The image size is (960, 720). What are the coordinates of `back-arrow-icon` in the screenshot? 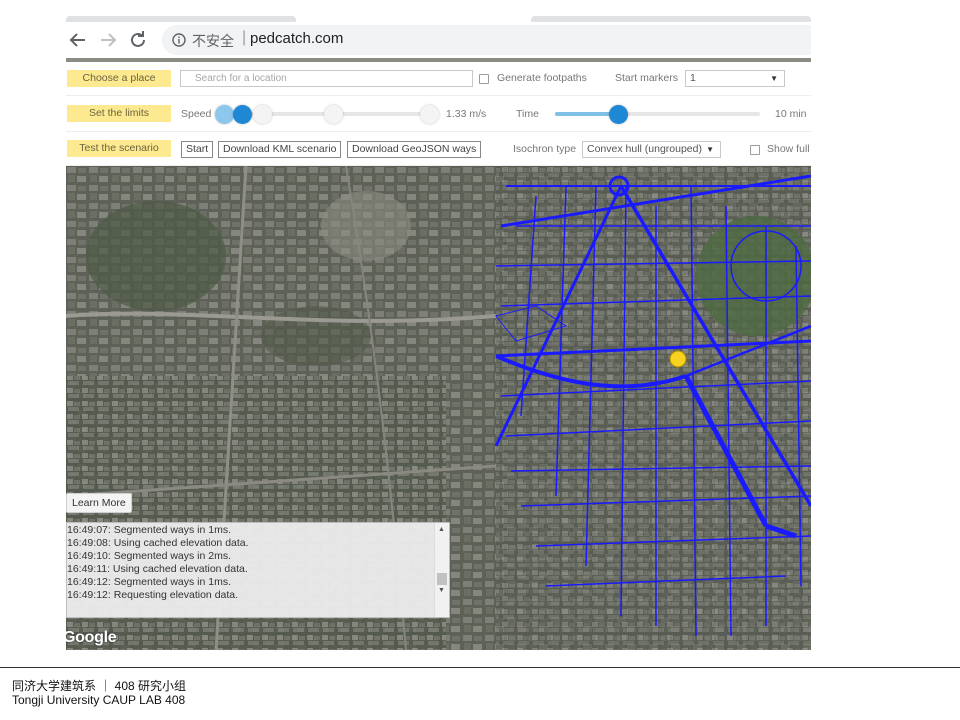 It's located at (78, 40).